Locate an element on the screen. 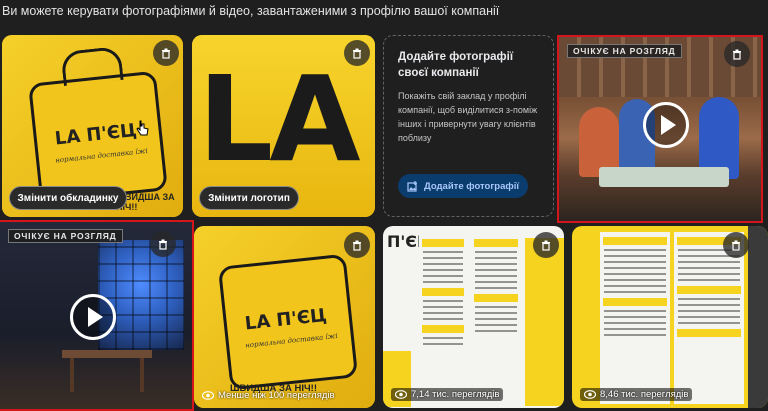 This screenshot has height=411, width=768. photo-tile-menu-1: П'ЄЦ 7,14 тис. переглядів is located at coordinates (473, 317).